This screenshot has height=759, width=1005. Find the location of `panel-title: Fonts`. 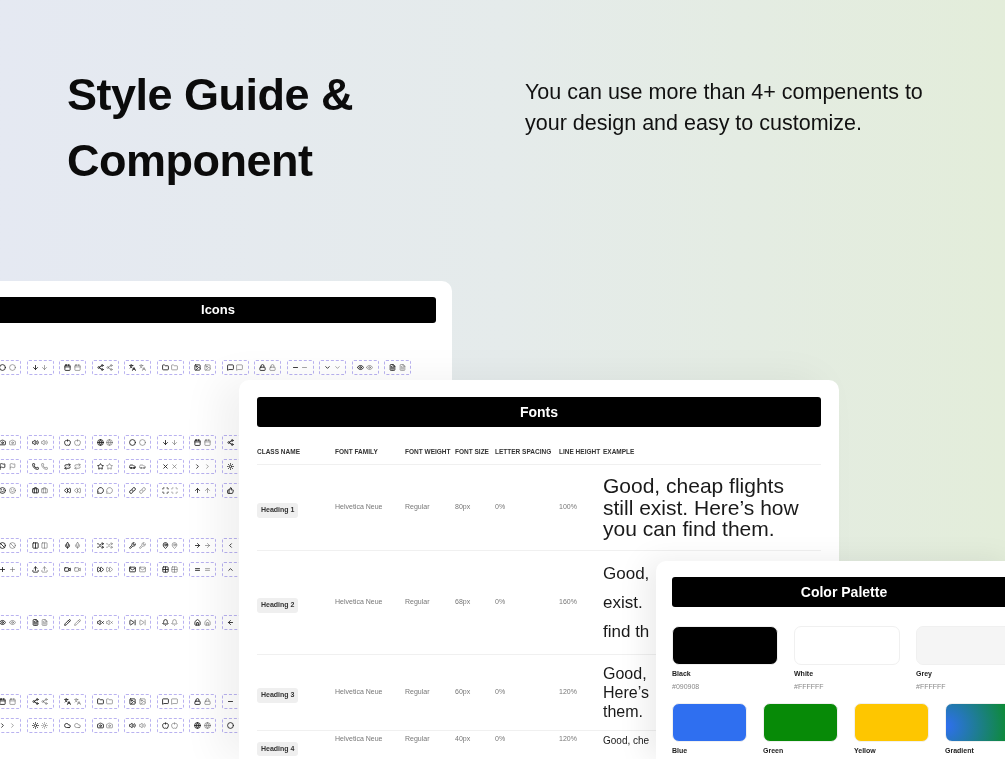

panel-title: Fonts is located at coordinates (539, 412).